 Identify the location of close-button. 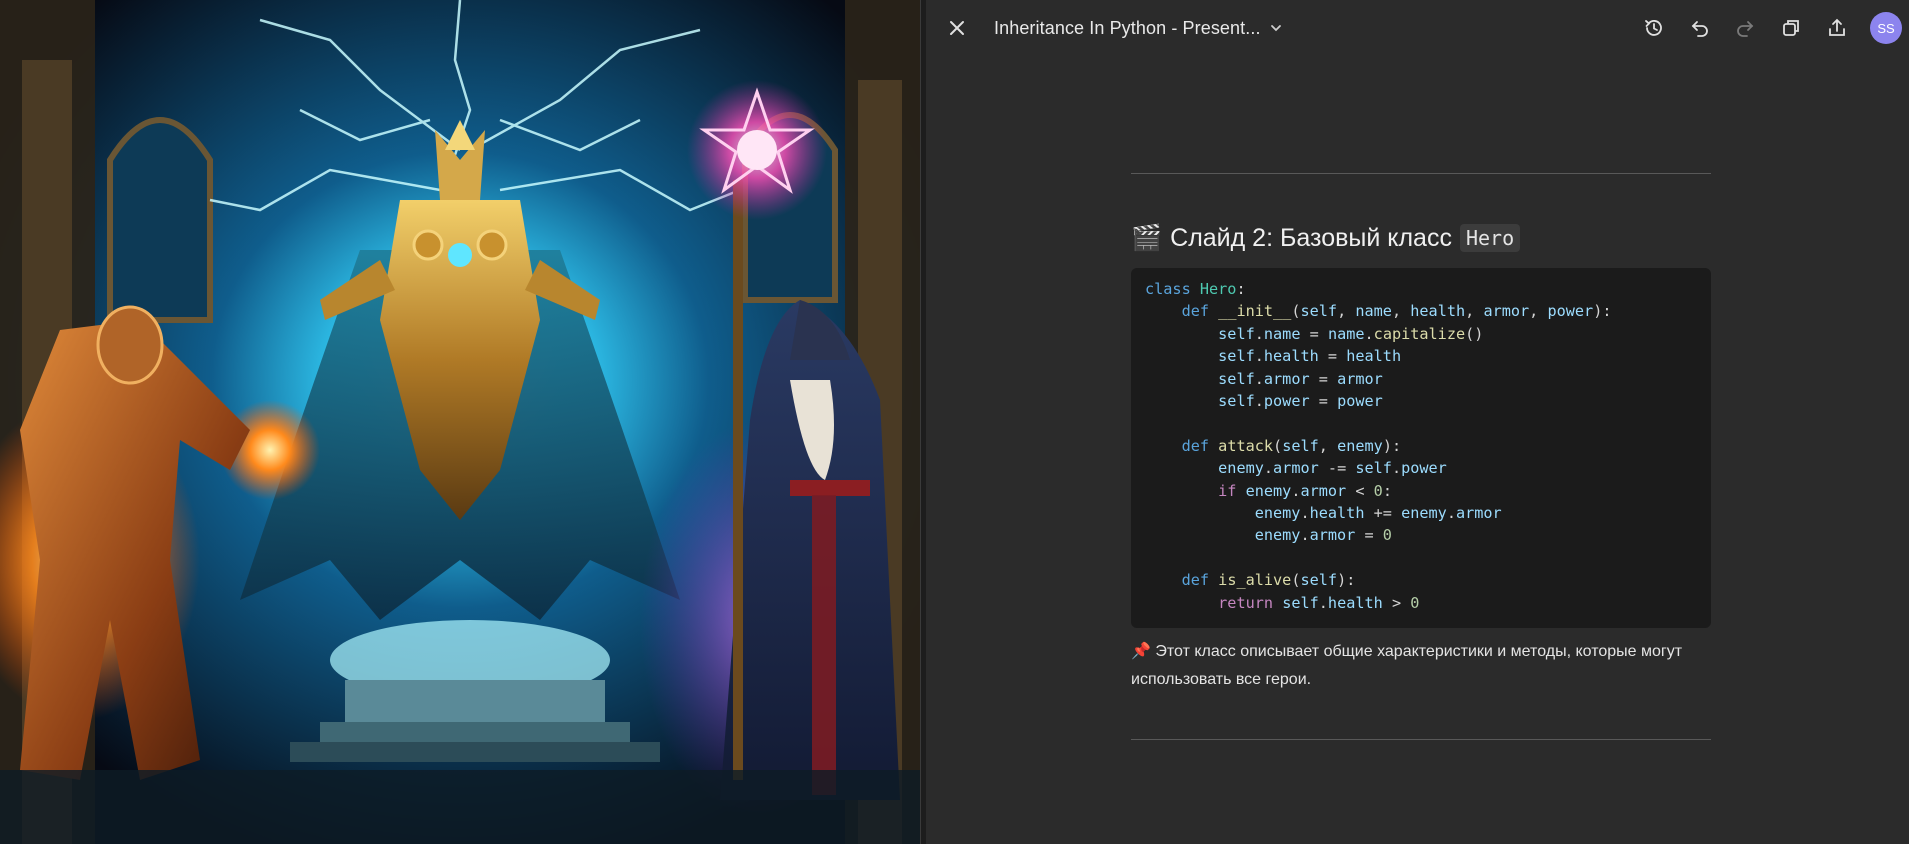
(957, 28).